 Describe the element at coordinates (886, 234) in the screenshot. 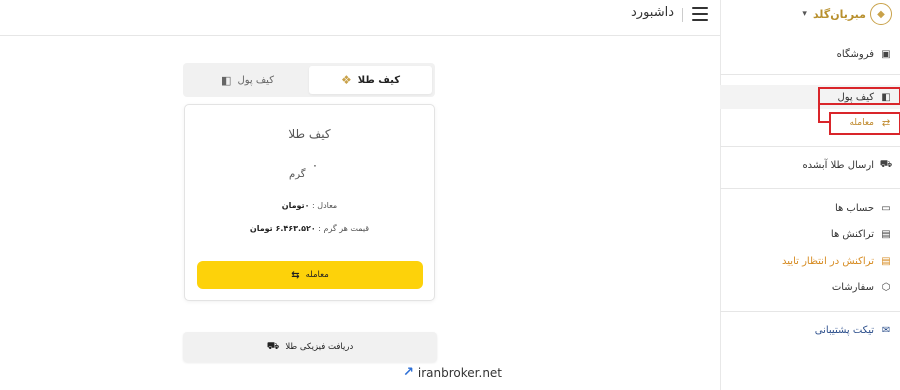

I see `receipt-icon: ▤` at that location.